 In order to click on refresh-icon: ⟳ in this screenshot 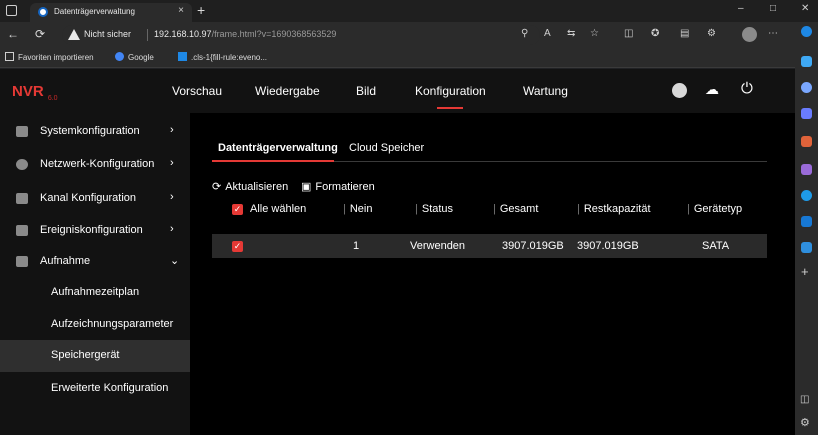, I will do `click(217, 187)`.